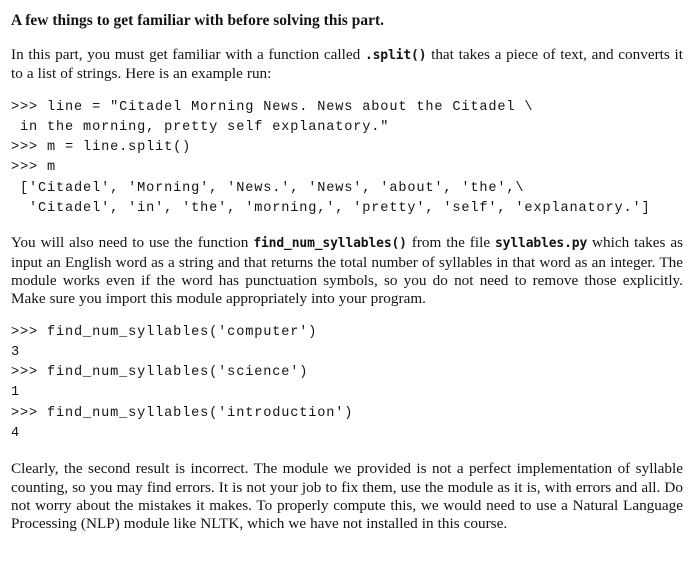 This screenshot has height=569, width=694. What do you see at coordinates (16, 434) in the screenshot?
I see `code-line: 4` at bounding box center [16, 434].